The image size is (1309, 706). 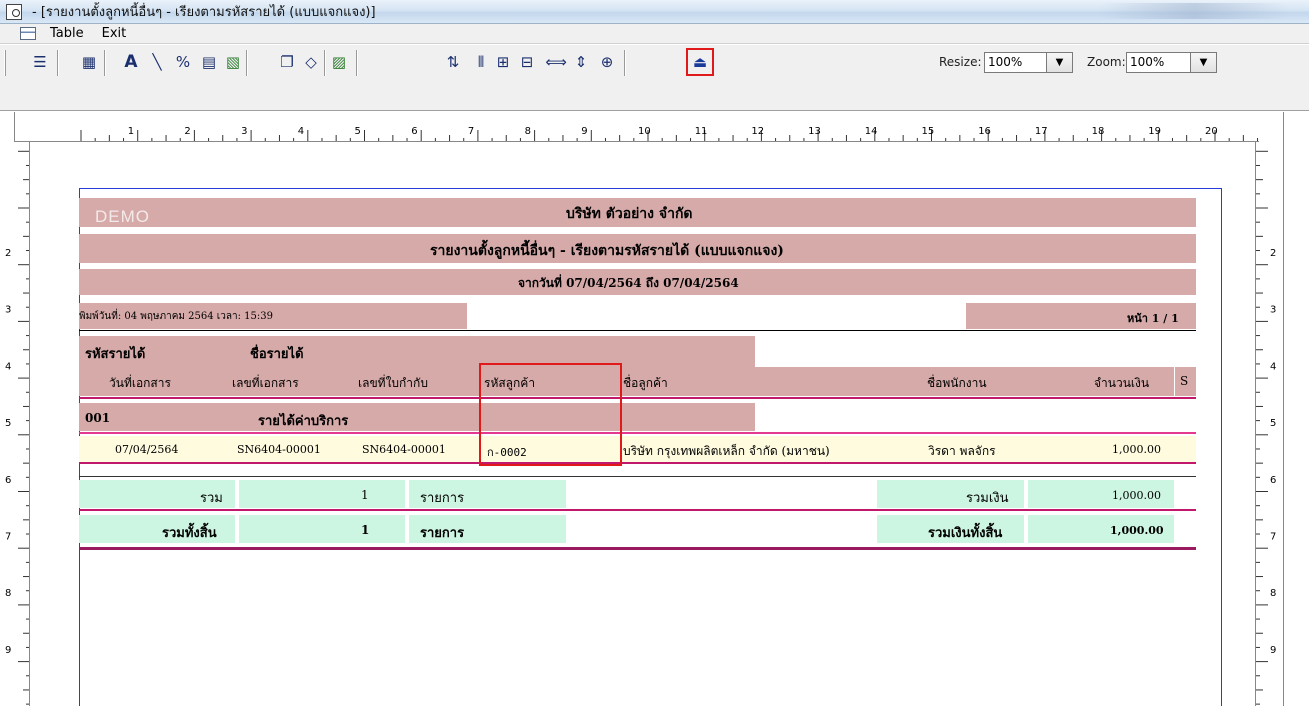 I want to click on subtotal-sum: 1,000.00, so click(x=1136, y=495).